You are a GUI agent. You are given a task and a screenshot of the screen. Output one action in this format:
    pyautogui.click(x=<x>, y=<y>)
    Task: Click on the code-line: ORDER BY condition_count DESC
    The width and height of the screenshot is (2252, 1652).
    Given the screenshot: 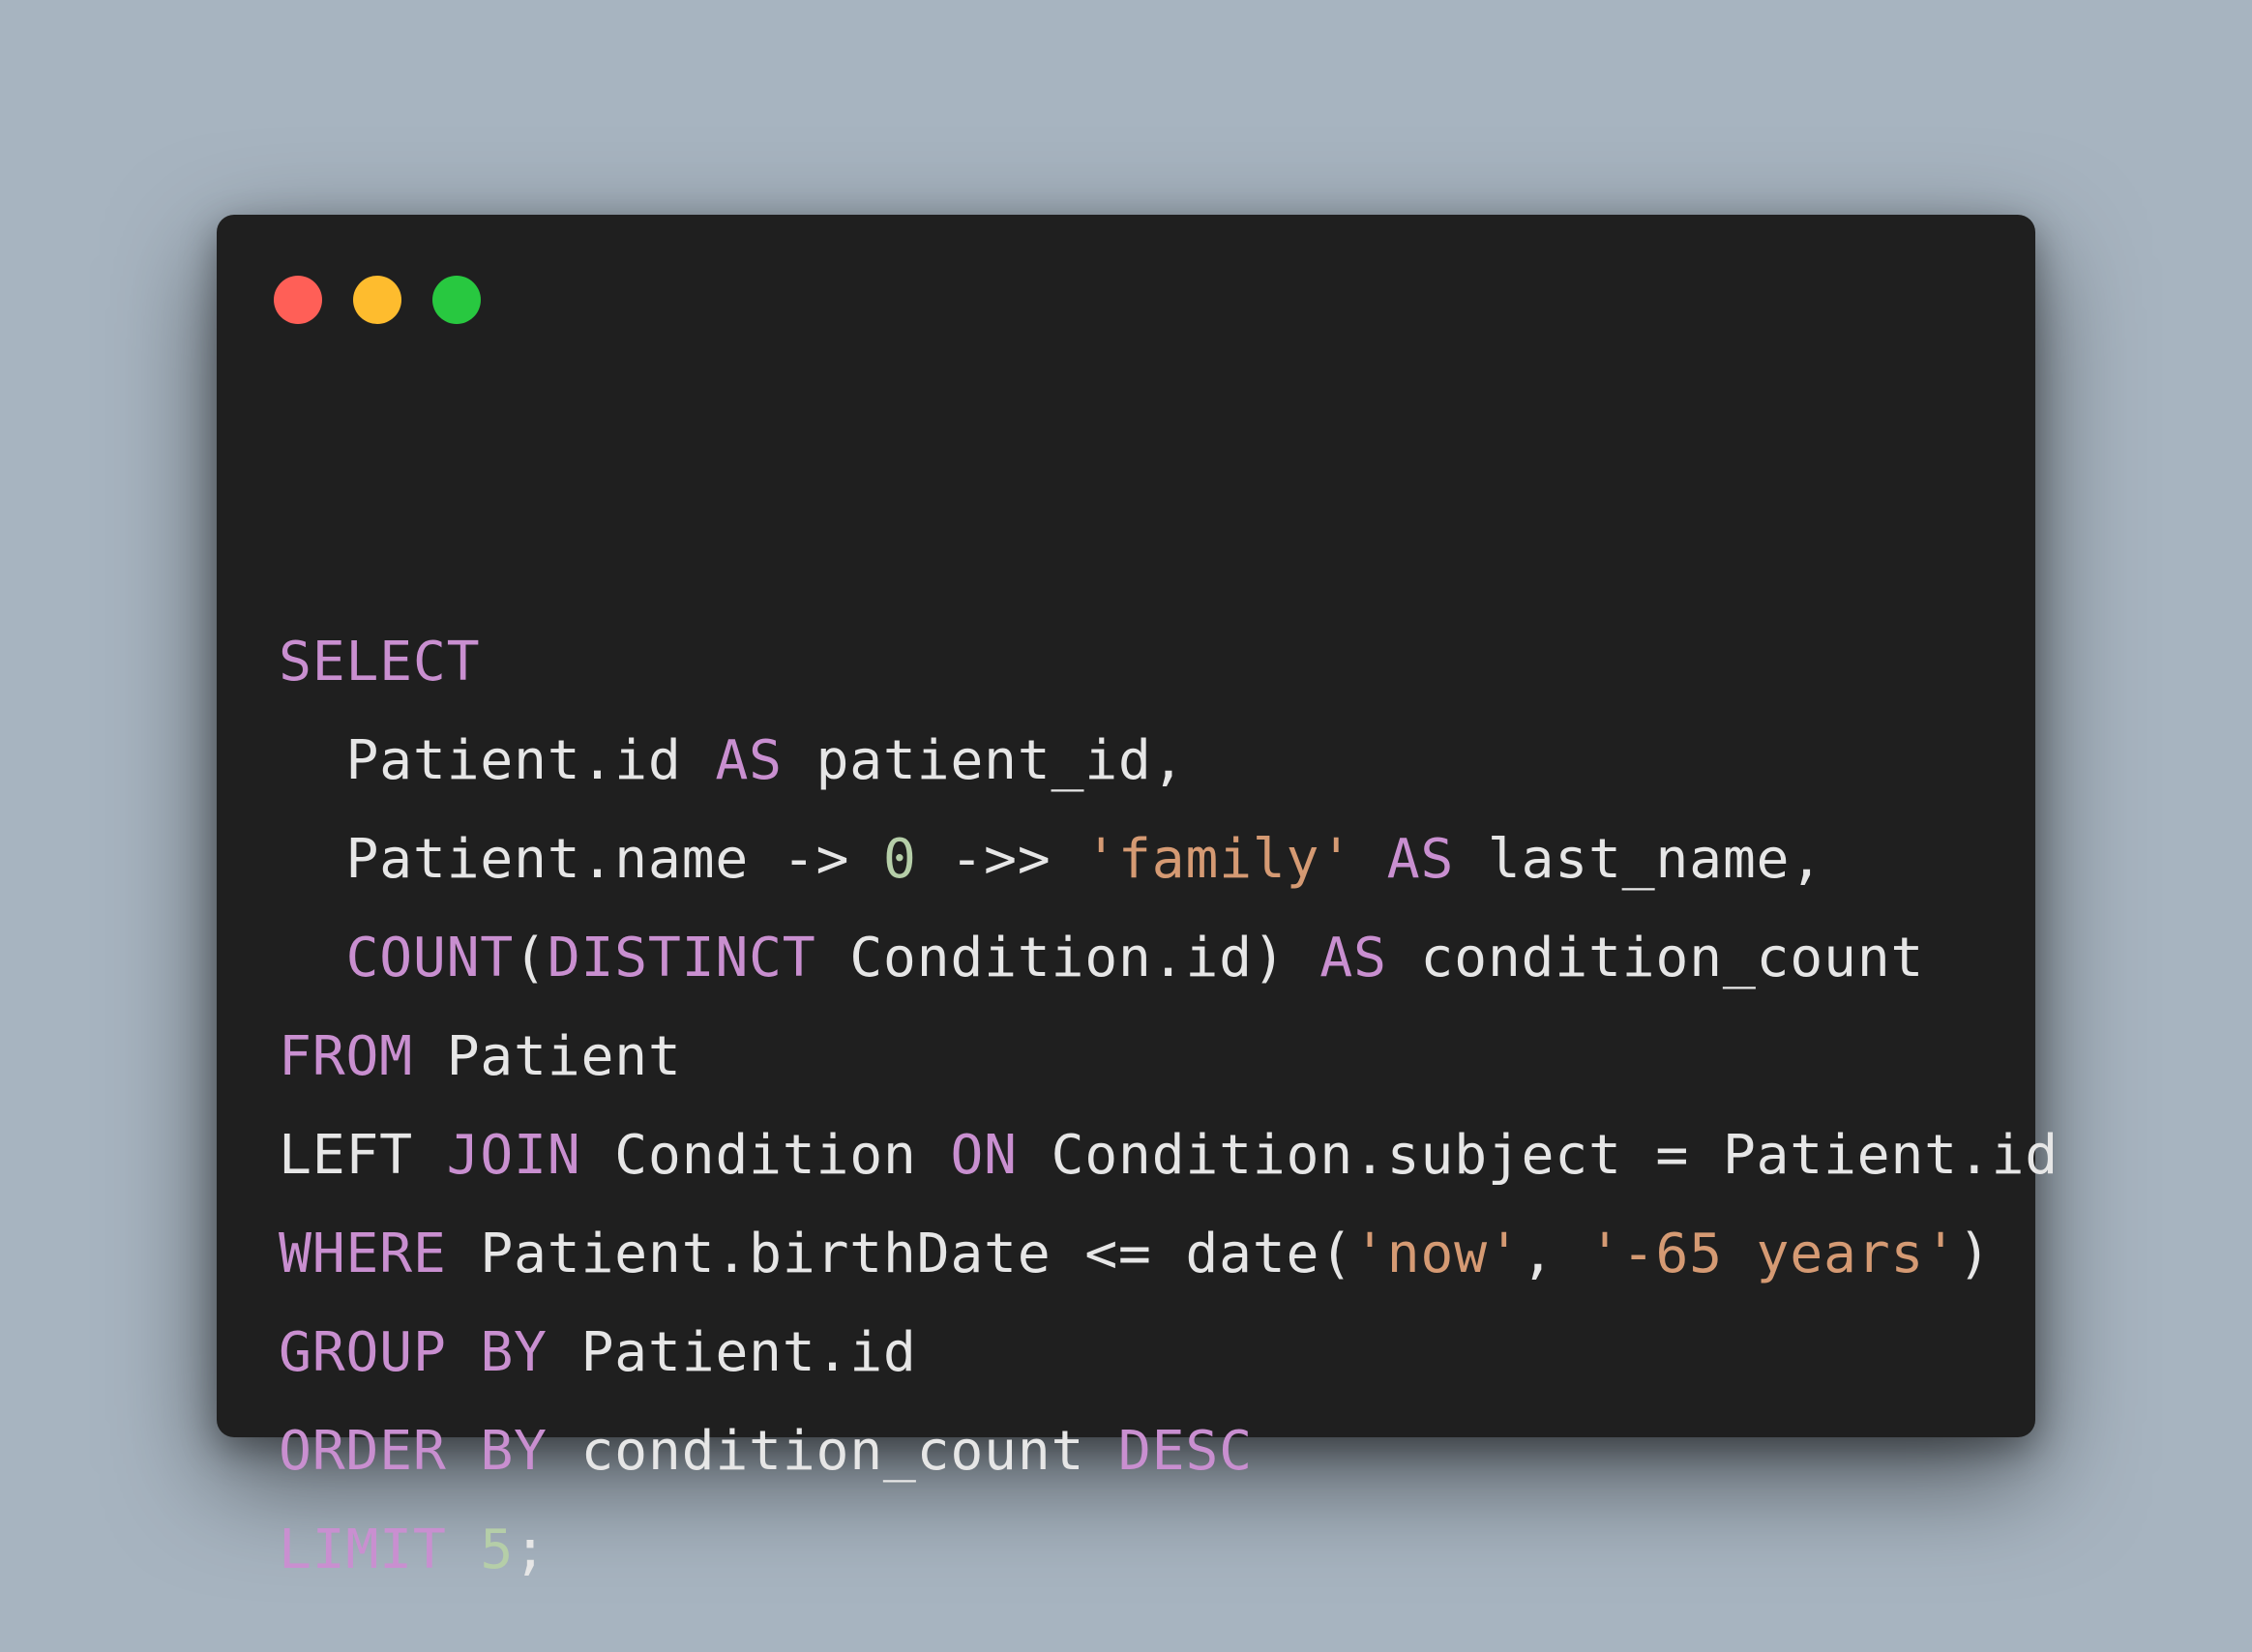 What is the action you would take?
    pyautogui.click(x=1157, y=1451)
    